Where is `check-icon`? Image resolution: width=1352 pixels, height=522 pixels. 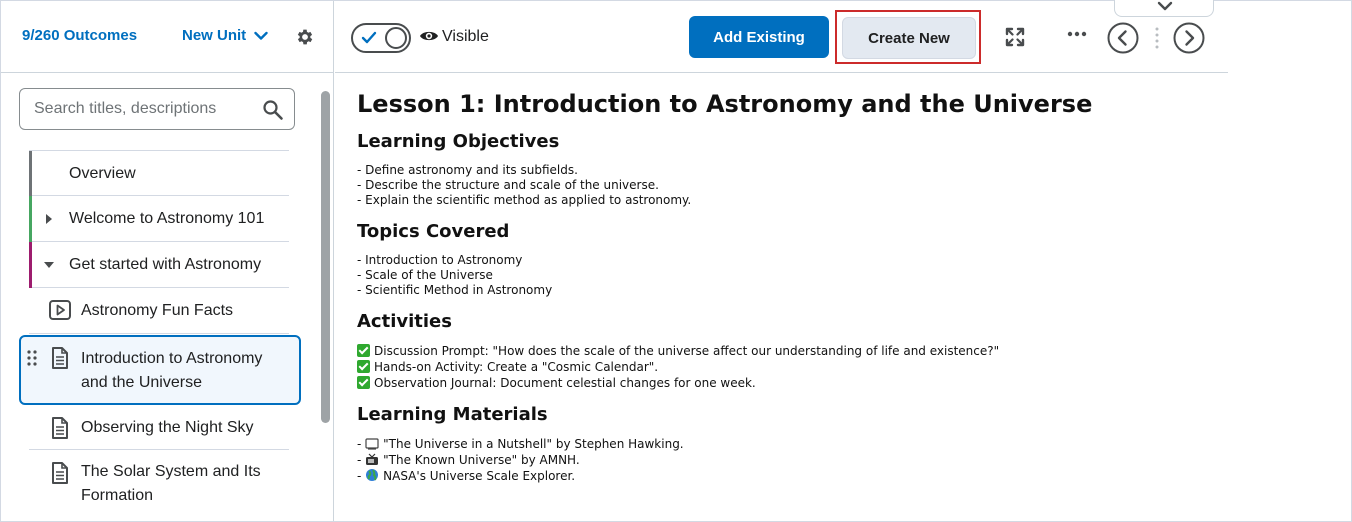 check-icon is located at coordinates (369, 37).